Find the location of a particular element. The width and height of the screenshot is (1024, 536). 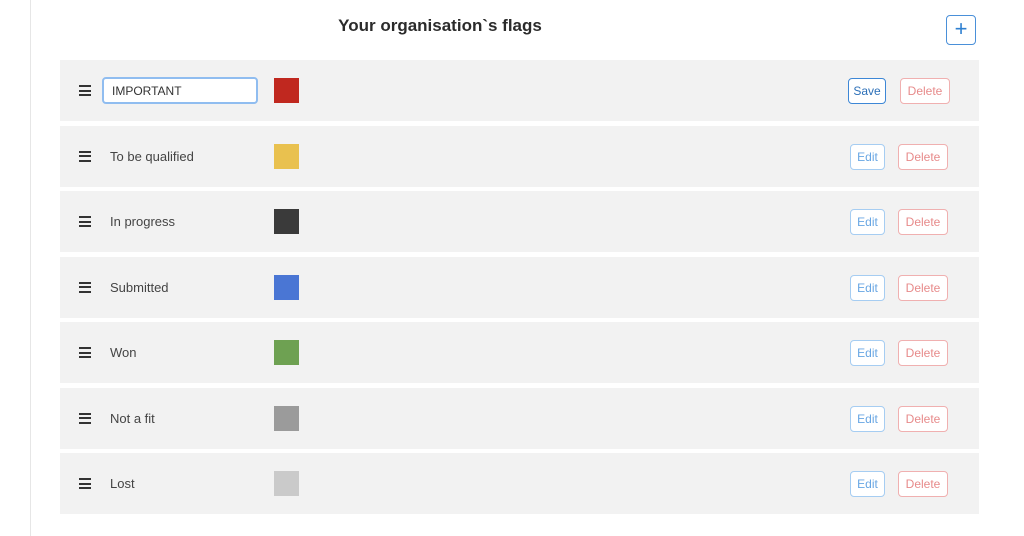

panel-left-border is located at coordinates (30, 268).